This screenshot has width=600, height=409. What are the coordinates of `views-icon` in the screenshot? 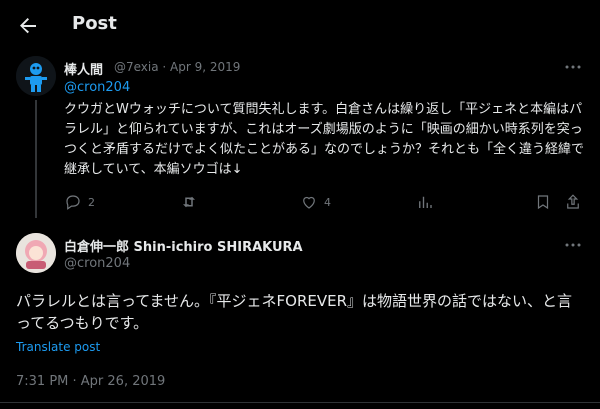 It's located at (425, 202).